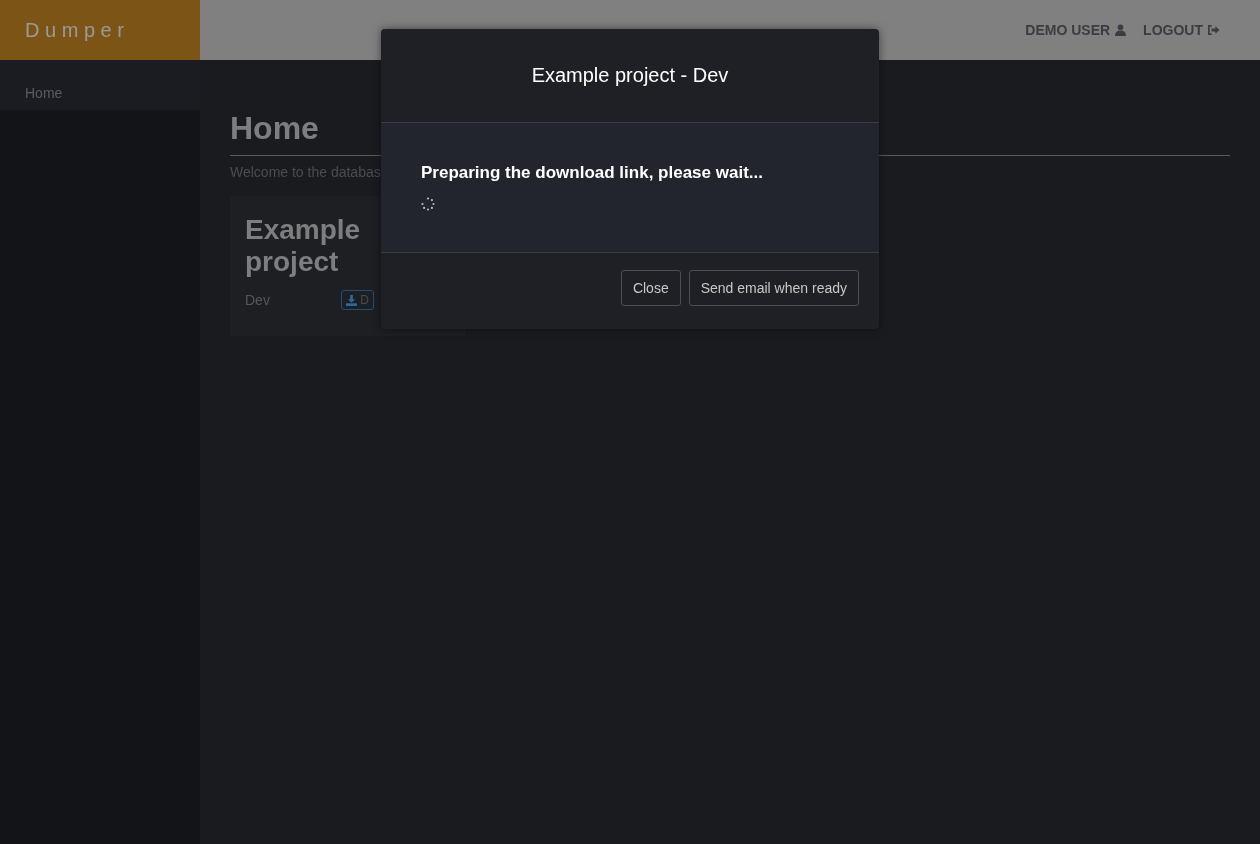 The image size is (1260, 844). I want to click on modal-title: Example project - Dev, so click(630, 75).